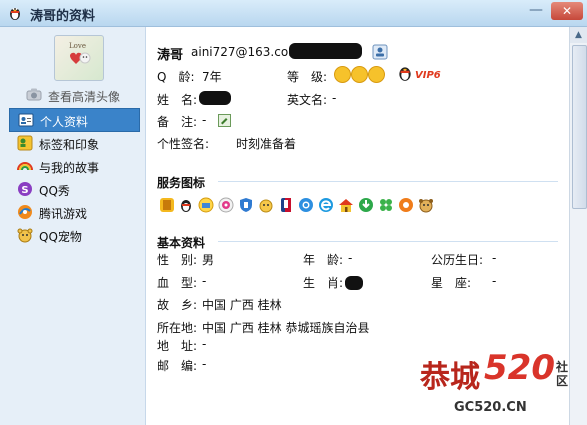 The height and width of the screenshot is (425, 587). What do you see at coordinates (536, 11) in the screenshot?
I see `minimize-button: —` at bounding box center [536, 11].